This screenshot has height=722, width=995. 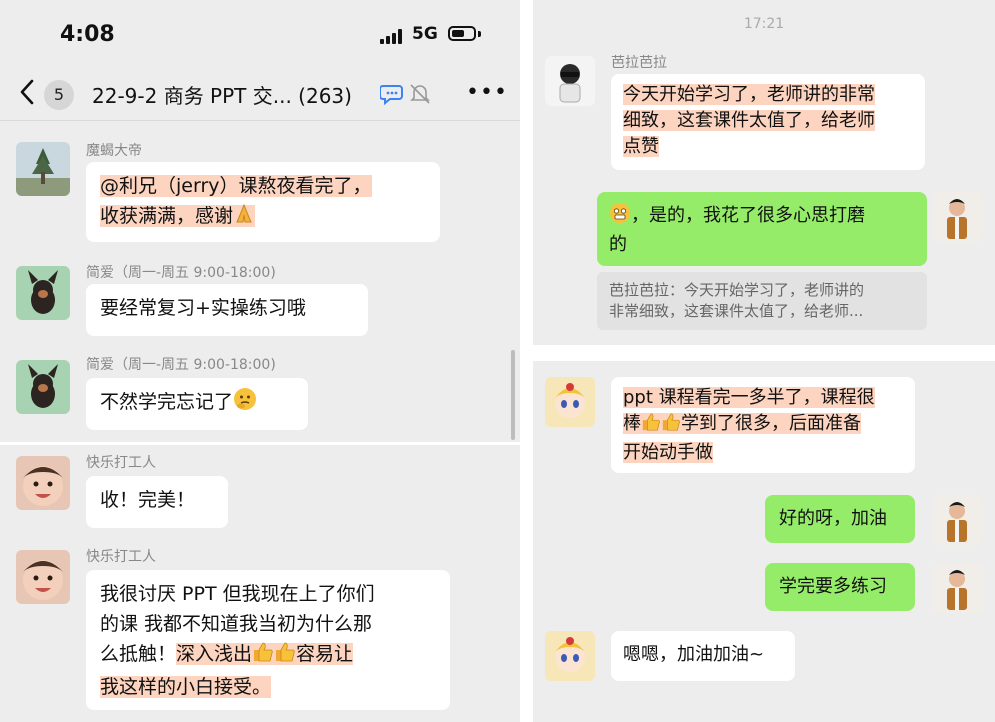 I want to click on message-text: 开始动手做, so click(x=668, y=452).